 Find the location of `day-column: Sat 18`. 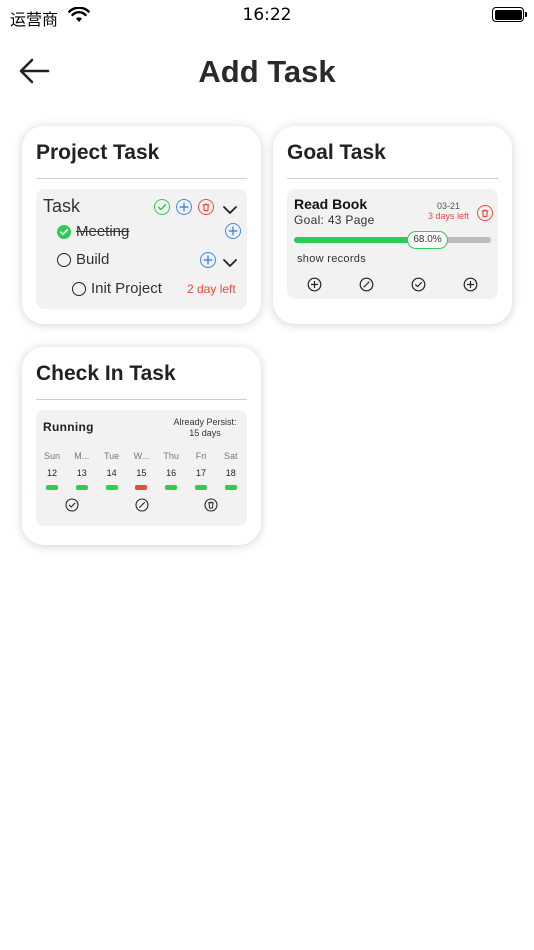

day-column: Sat 18 is located at coordinates (231, 470).